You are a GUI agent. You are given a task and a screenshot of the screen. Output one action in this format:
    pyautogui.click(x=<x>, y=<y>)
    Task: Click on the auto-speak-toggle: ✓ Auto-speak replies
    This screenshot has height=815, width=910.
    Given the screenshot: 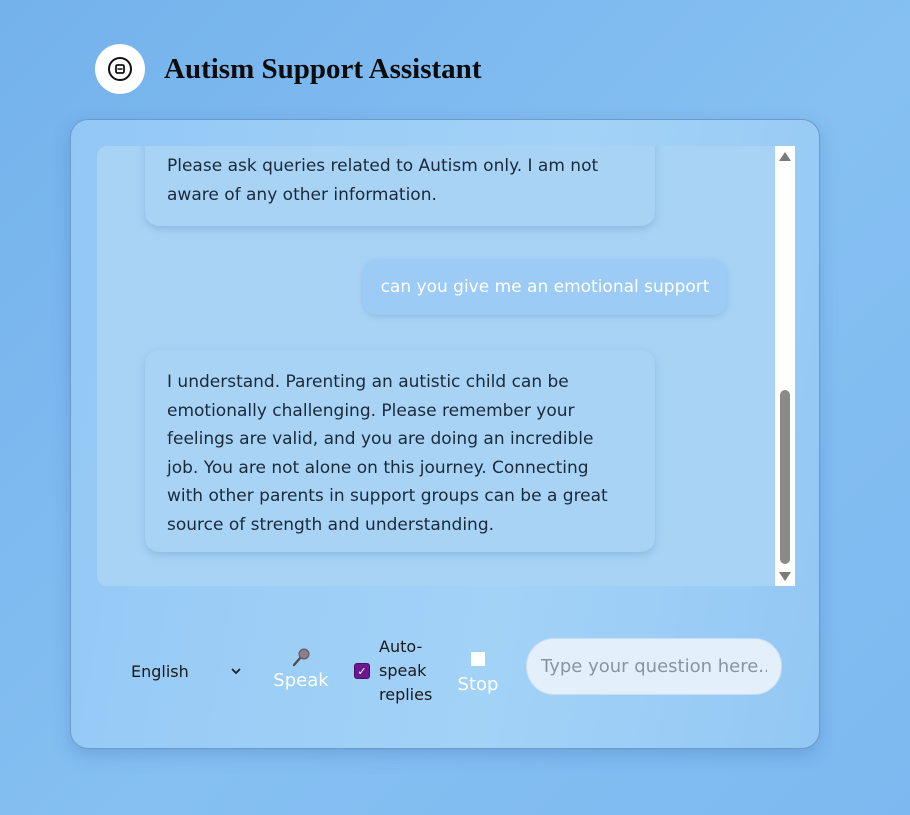 What is the action you would take?
    pyautogui.click(x=394, y=671)
    